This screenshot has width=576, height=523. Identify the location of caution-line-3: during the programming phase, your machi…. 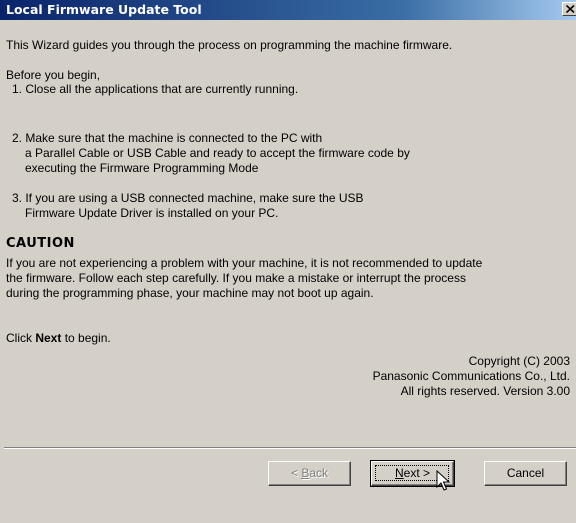
(190, 293).